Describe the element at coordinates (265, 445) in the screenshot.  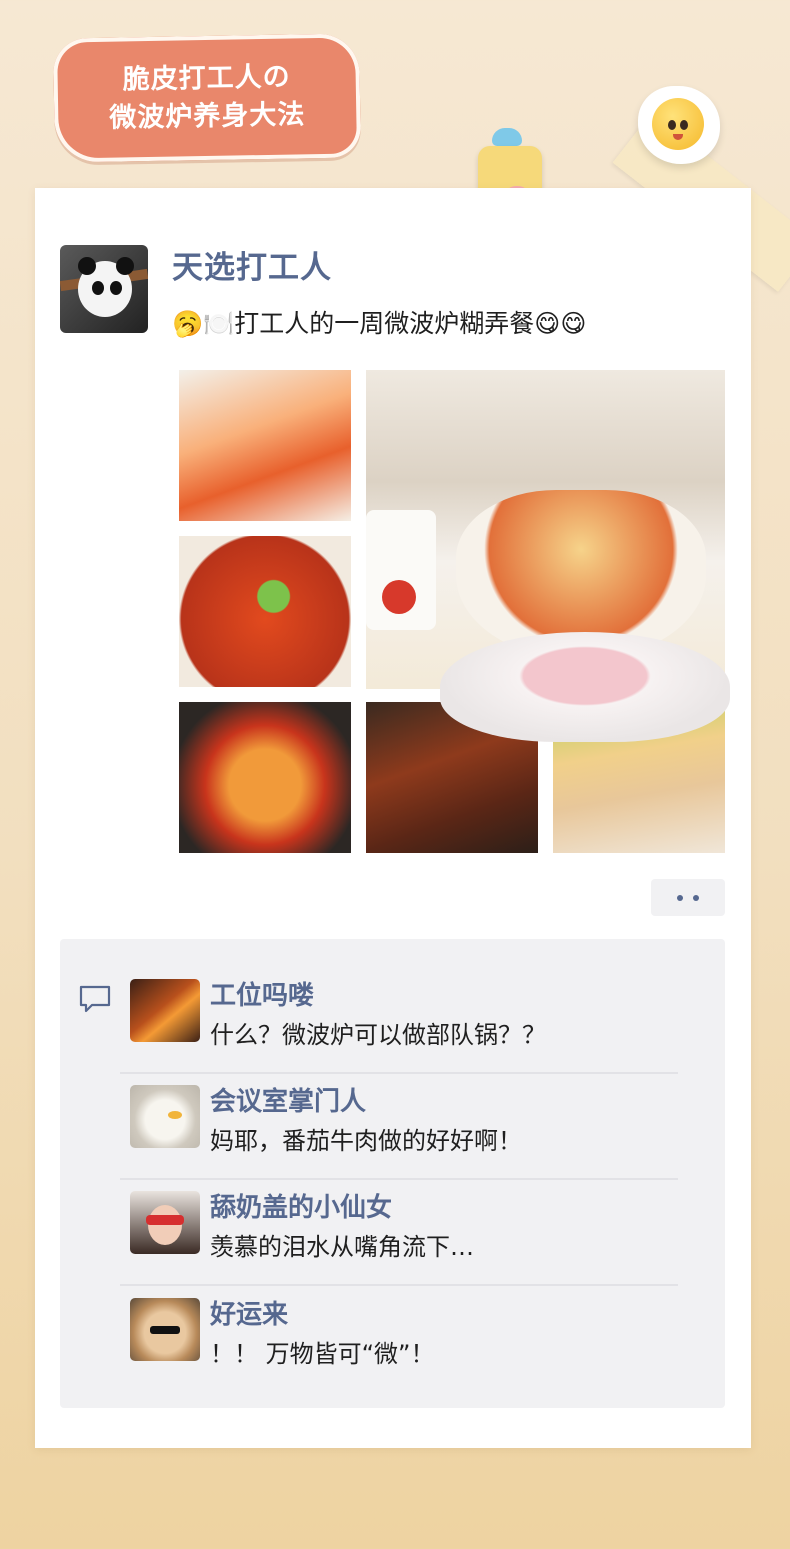
I see `photo-shrimp` at that location.